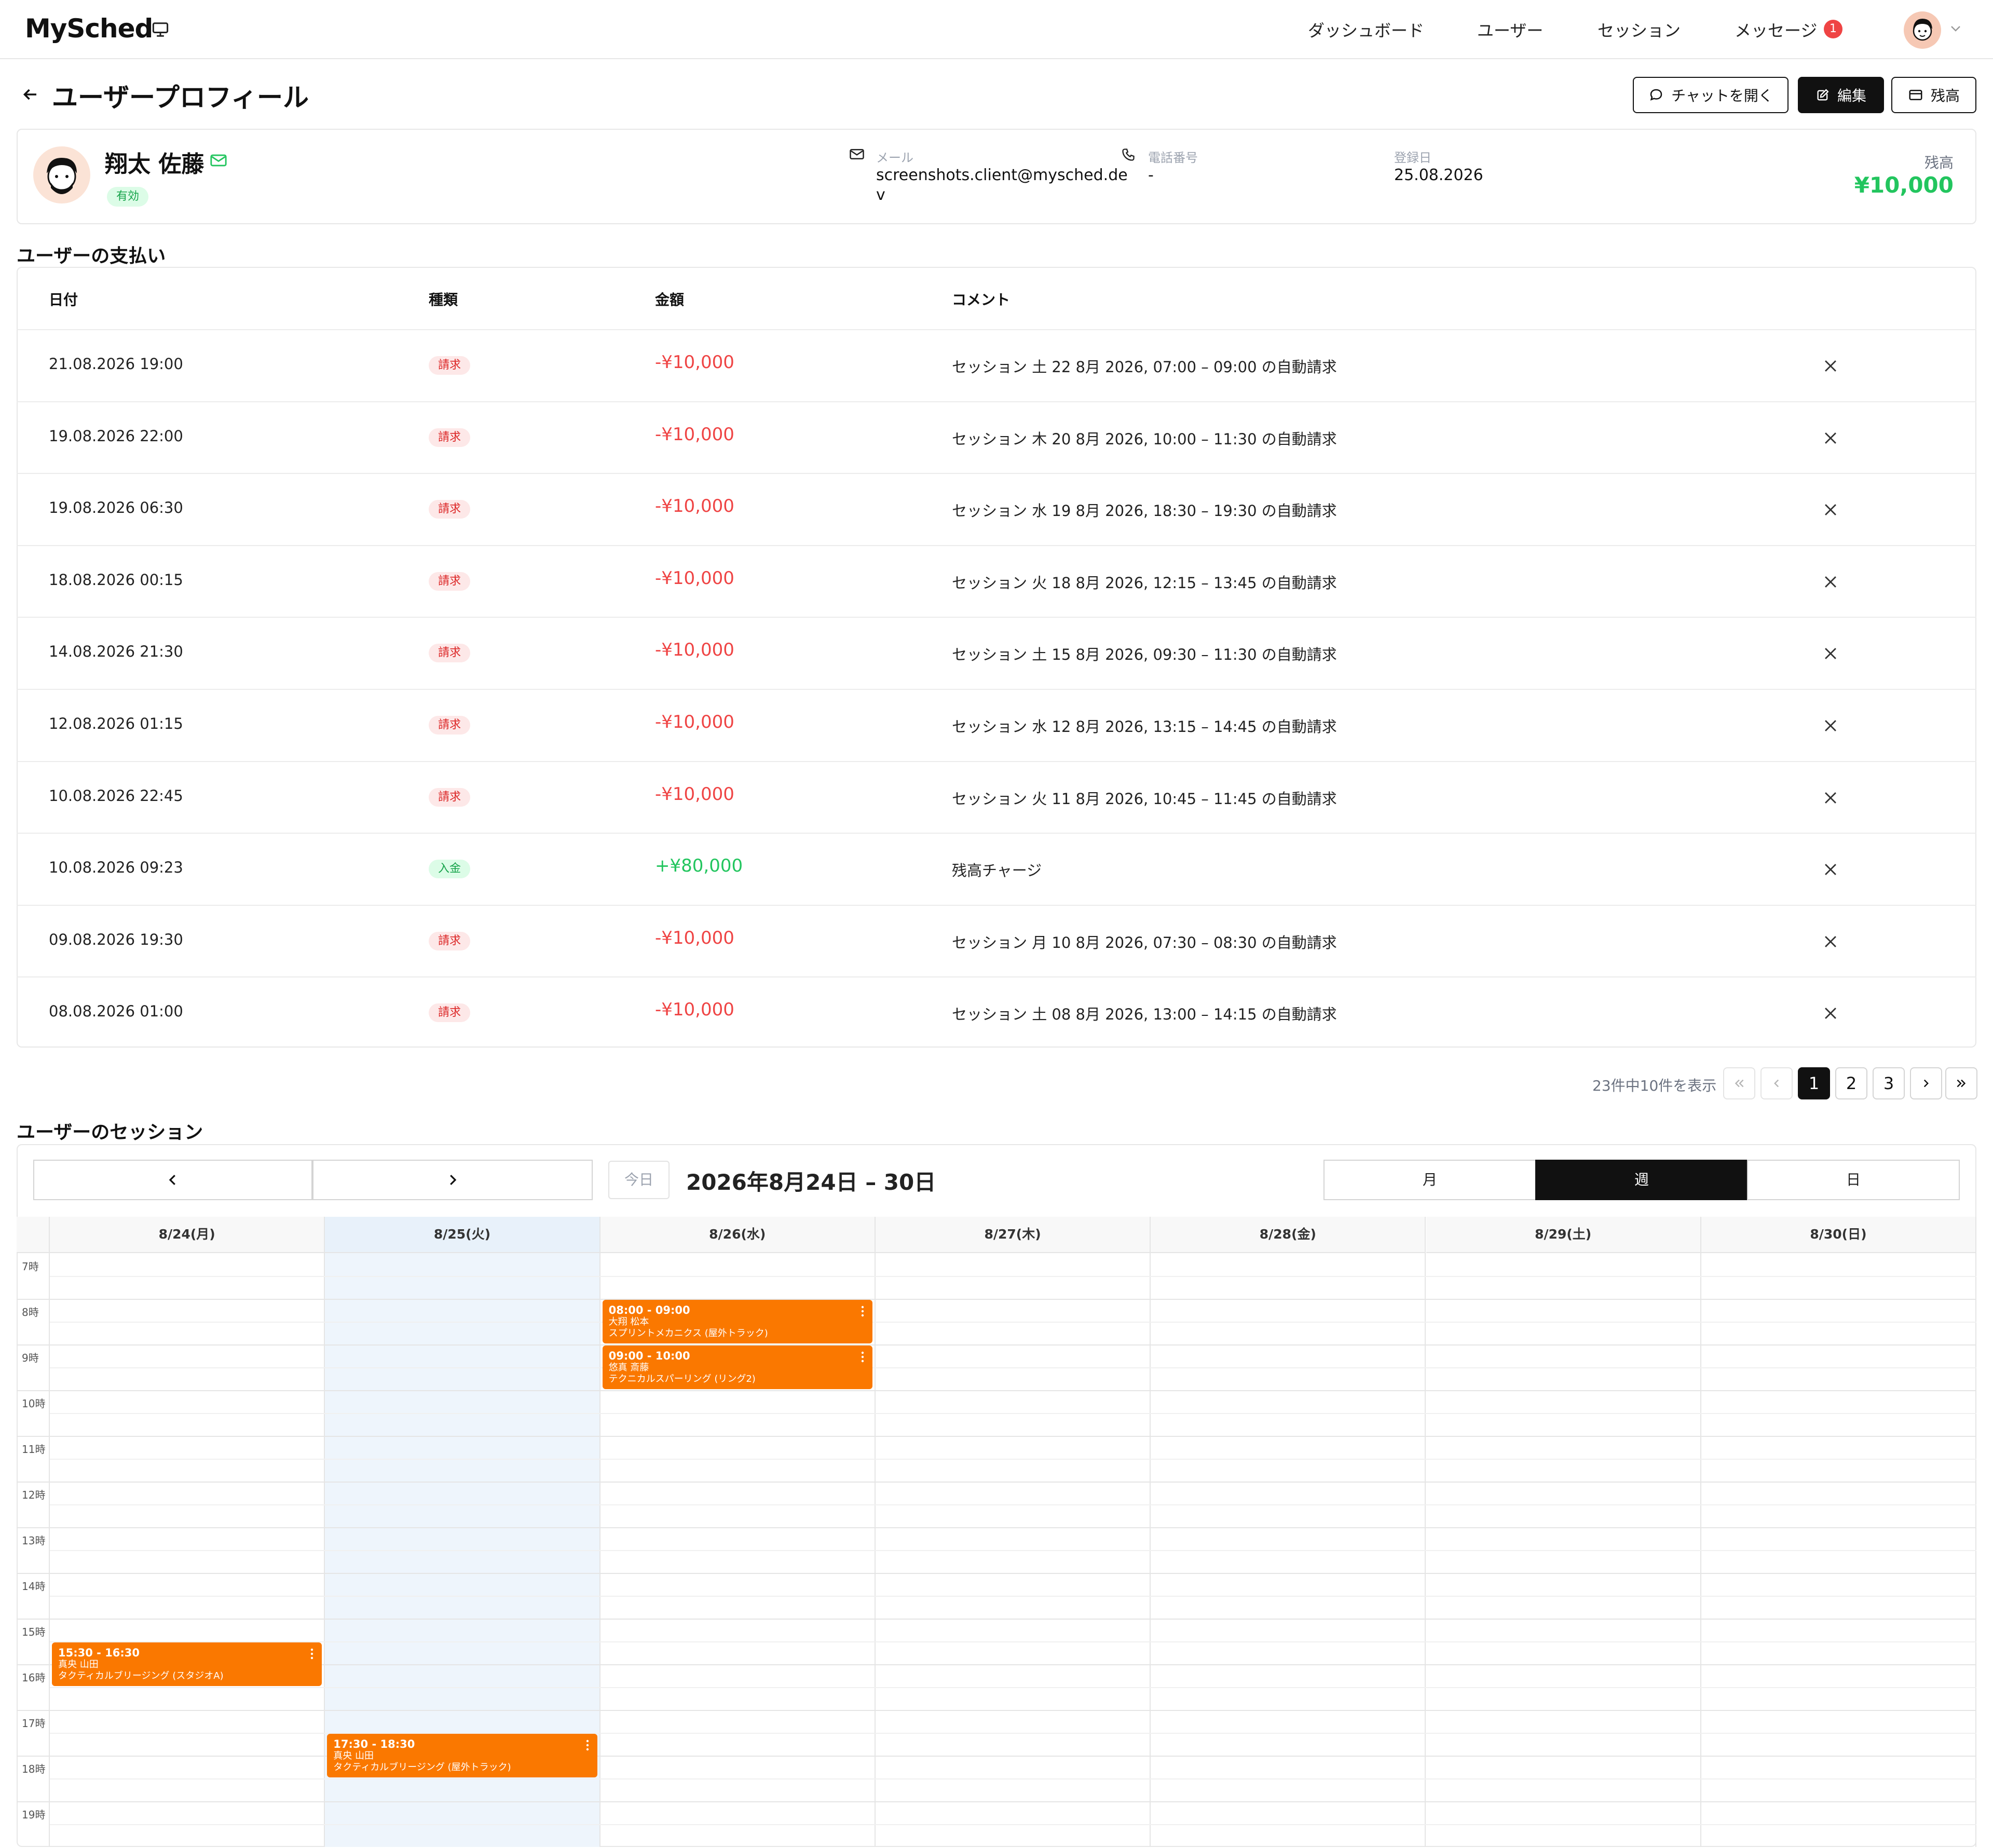 This screenshot has height=1848, width=1993. Describe the element at coordinates (997, 871) in the screenshot. I see `payment-comment: 残高チャージ` at that location.